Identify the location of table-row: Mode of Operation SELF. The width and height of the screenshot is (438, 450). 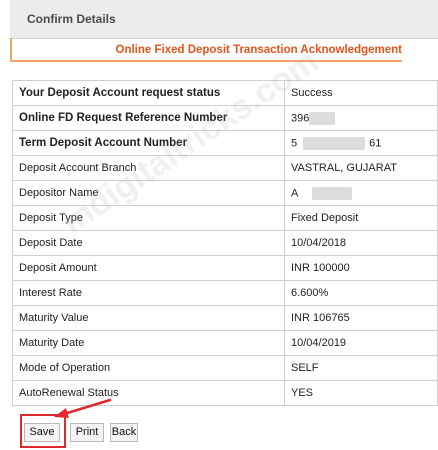
(225, 368).